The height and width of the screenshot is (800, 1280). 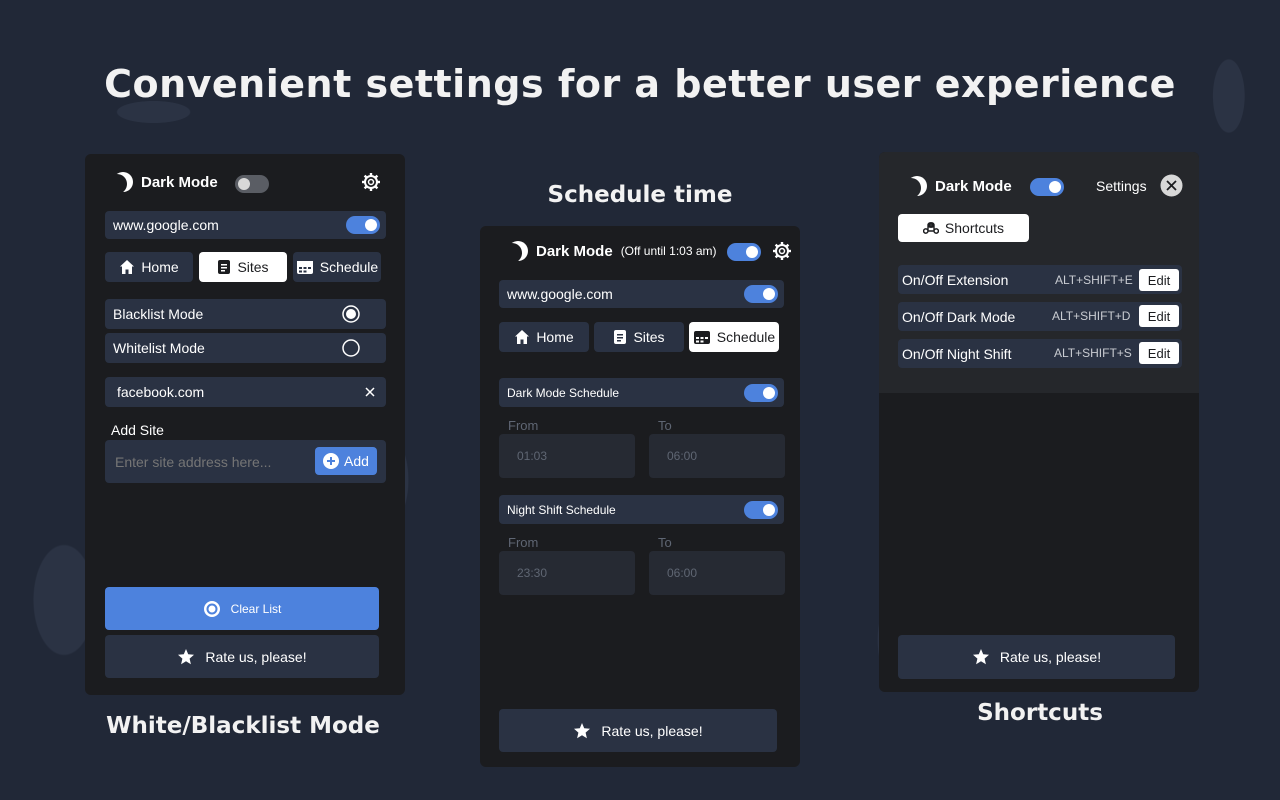 I want to click on dark-mode-schedule-toggle, so click(x=761, y=393).